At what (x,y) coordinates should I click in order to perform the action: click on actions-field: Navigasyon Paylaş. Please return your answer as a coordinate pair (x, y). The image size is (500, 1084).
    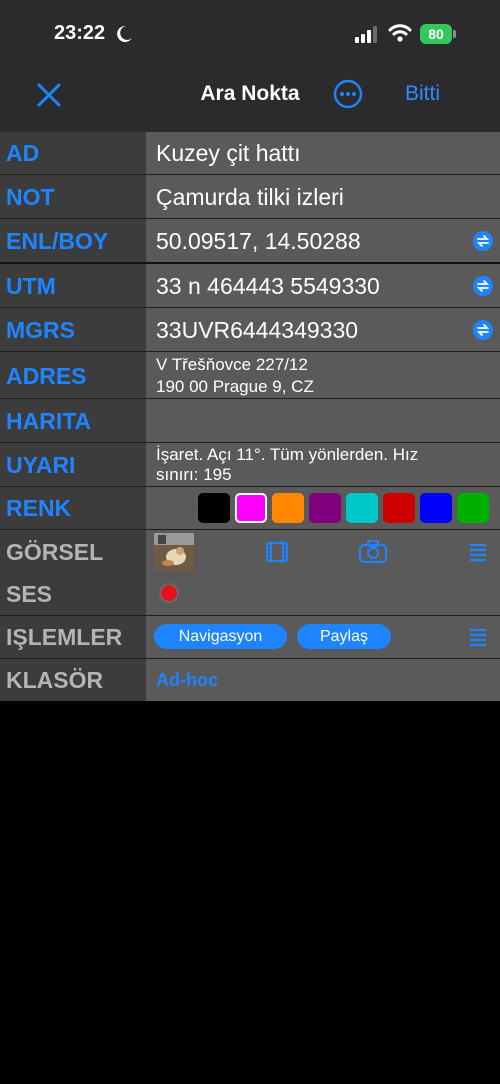
    Looking at the image, I should click on (323, 637).